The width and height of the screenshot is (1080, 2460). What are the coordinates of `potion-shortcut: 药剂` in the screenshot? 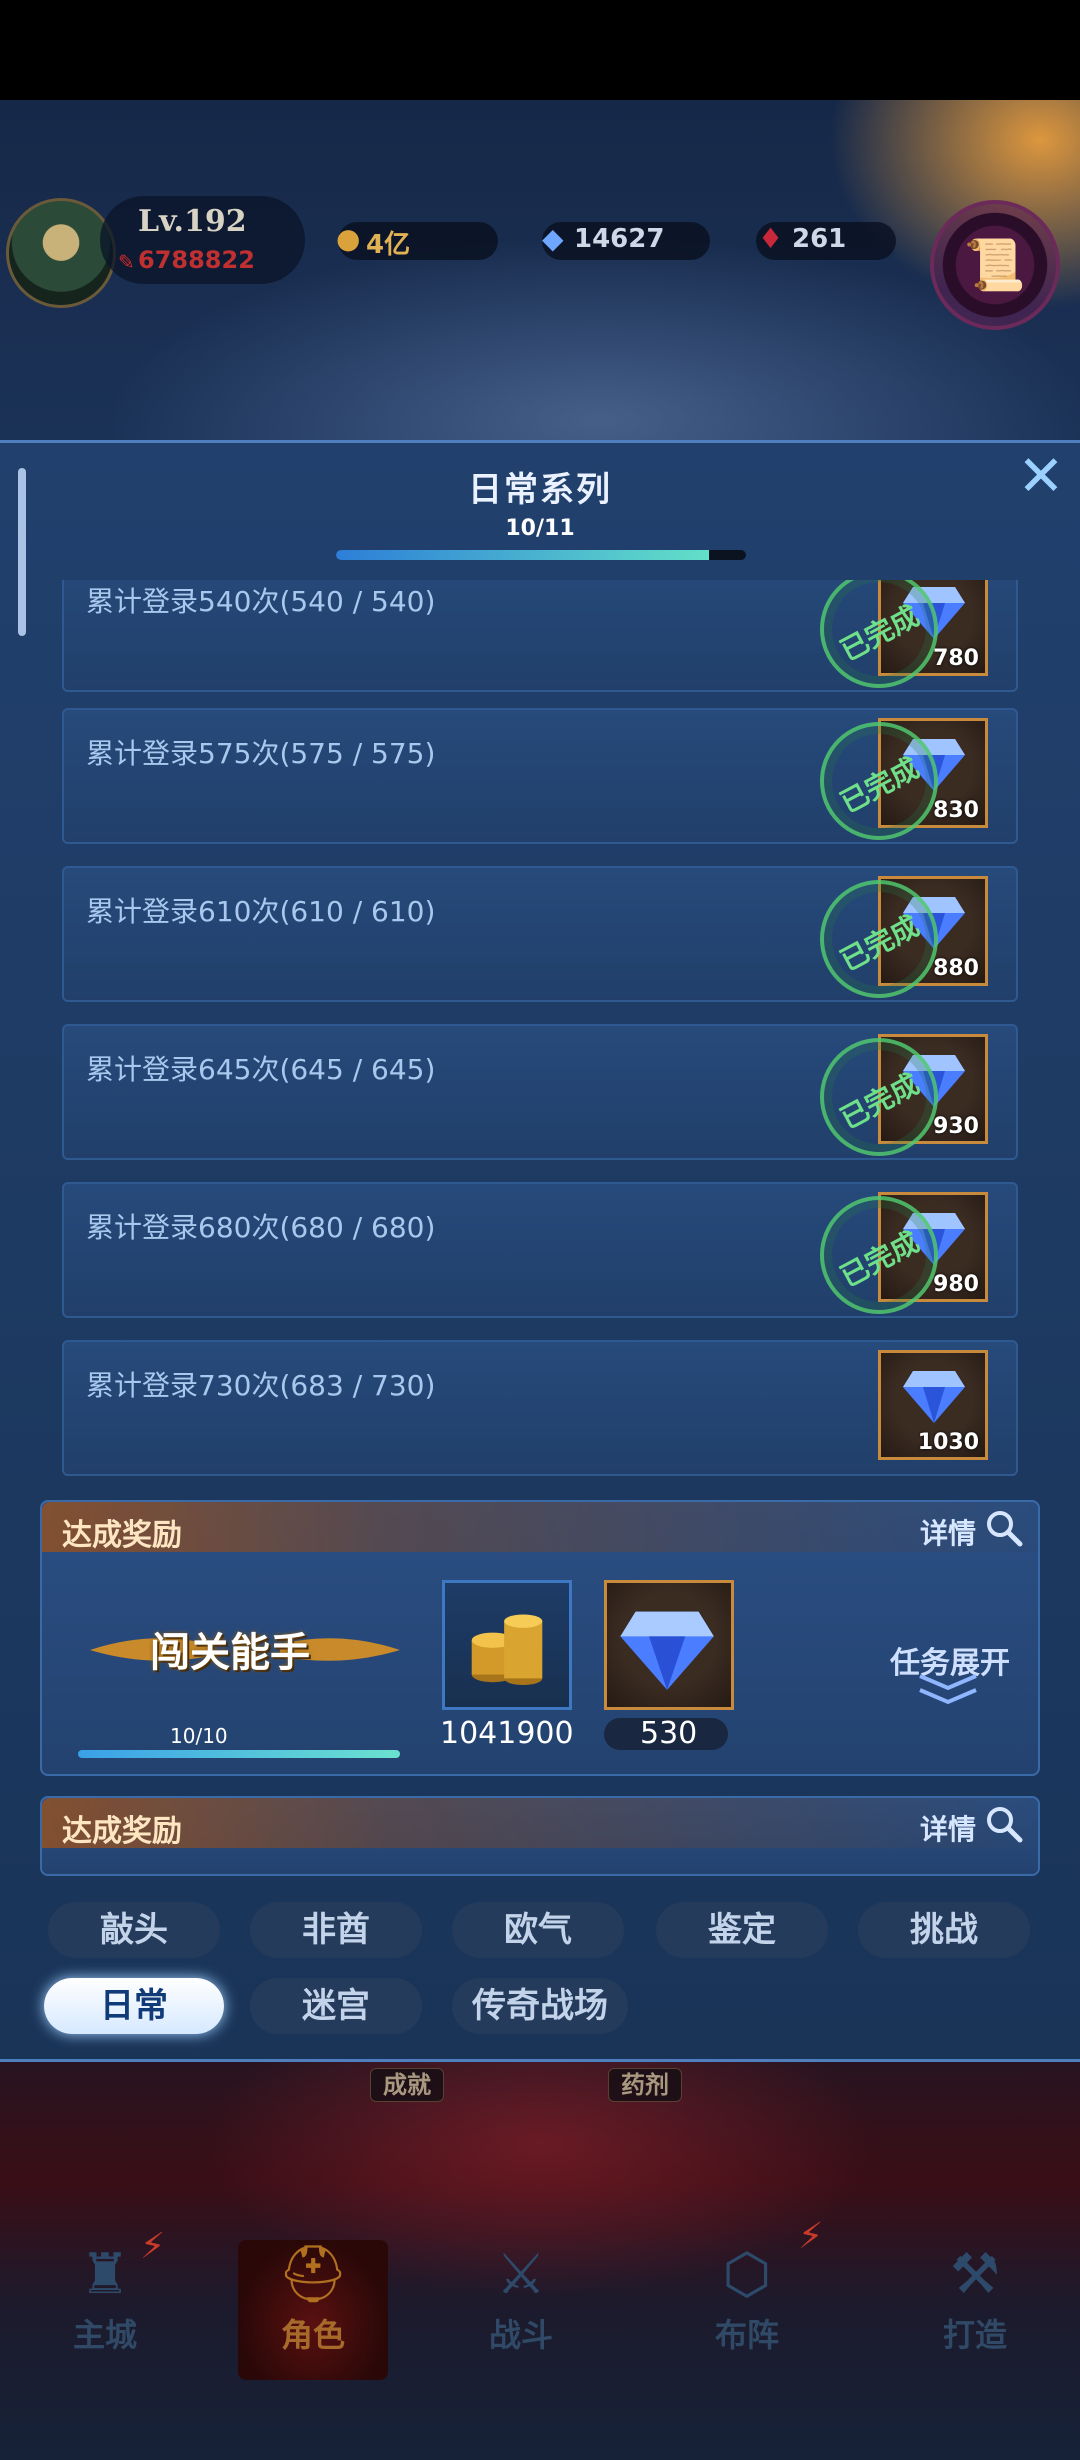 It's located at (645, 2085).